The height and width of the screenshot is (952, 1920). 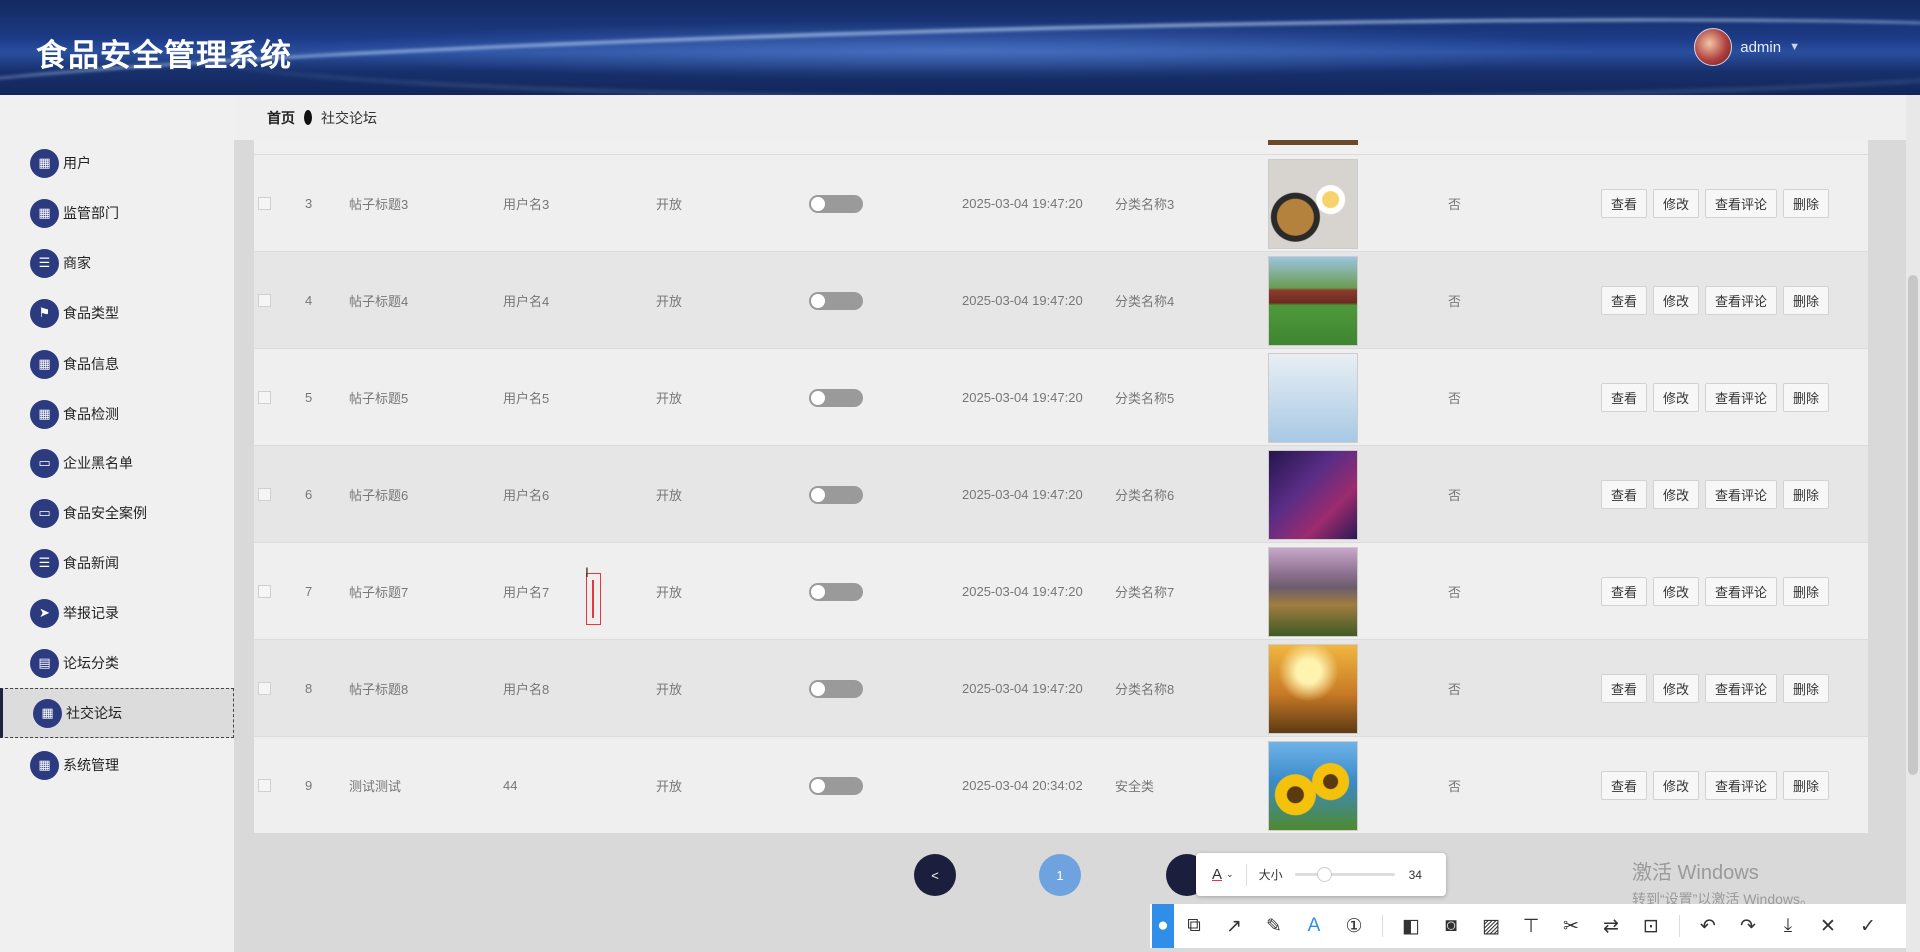 What do you see at coordinates (1491, 926) in the screenshot?
I see `hatch-icon: ▨` at bounding box center [1491, 926].